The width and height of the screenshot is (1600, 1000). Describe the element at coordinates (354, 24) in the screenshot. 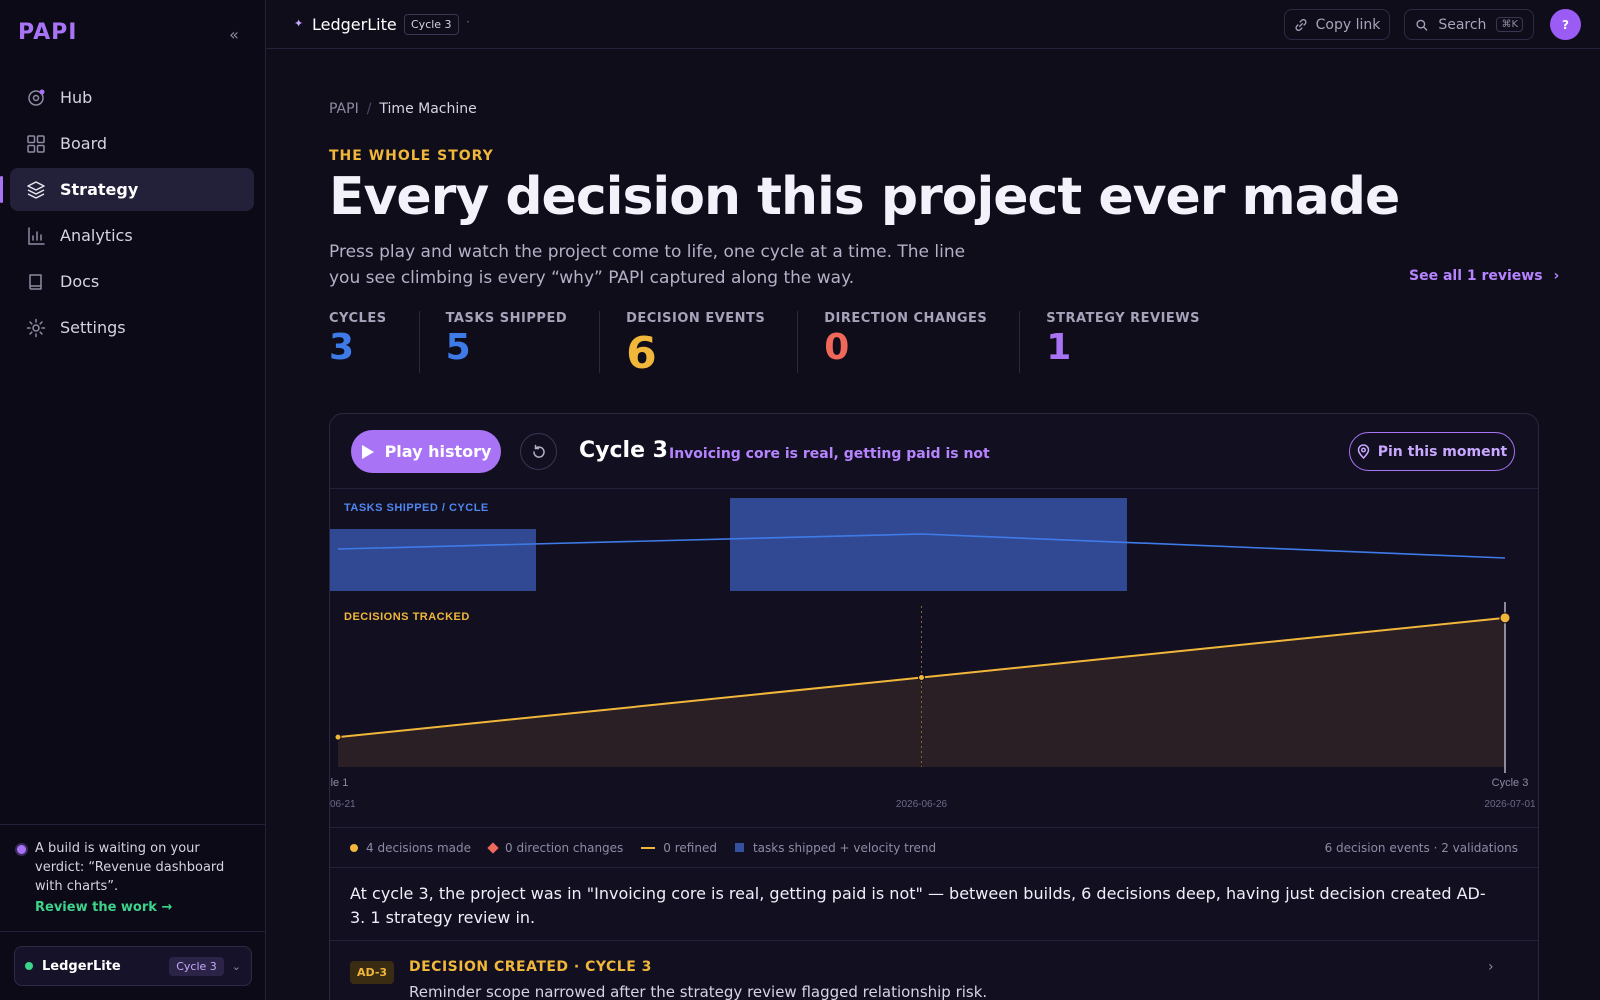

I see `project-title: LedgerLite` at that location.